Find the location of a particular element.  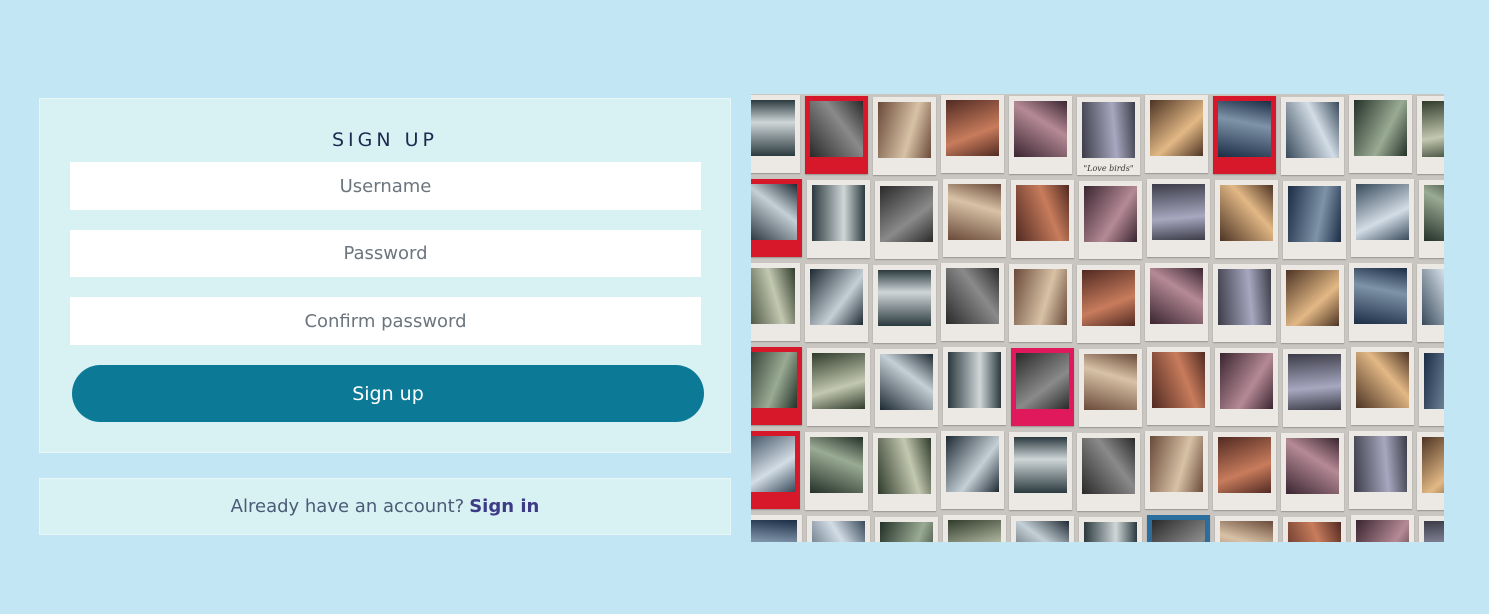

polaroid-photo: "Love birds" is located at coordinates (1108, 136).